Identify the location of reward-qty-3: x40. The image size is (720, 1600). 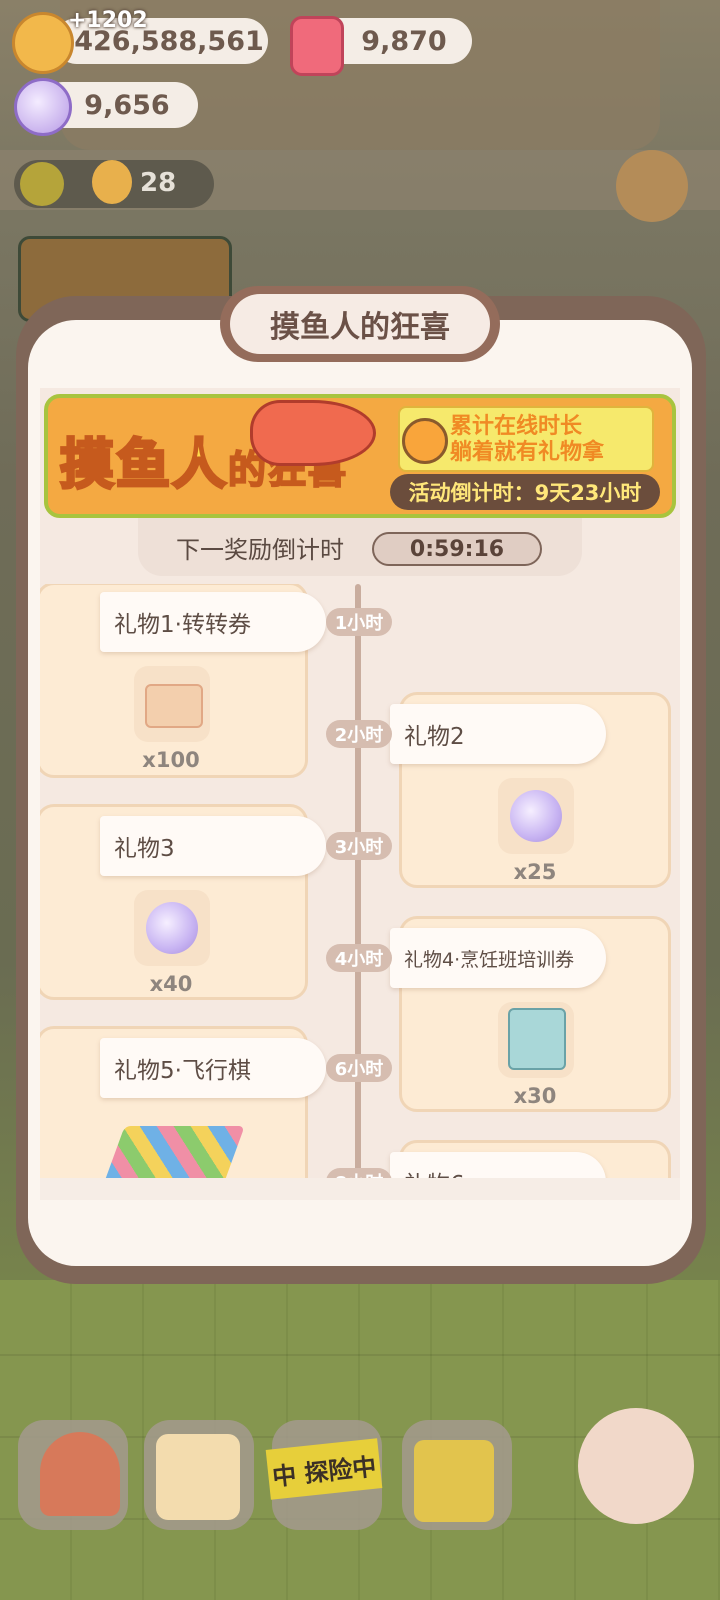
(171, 984).